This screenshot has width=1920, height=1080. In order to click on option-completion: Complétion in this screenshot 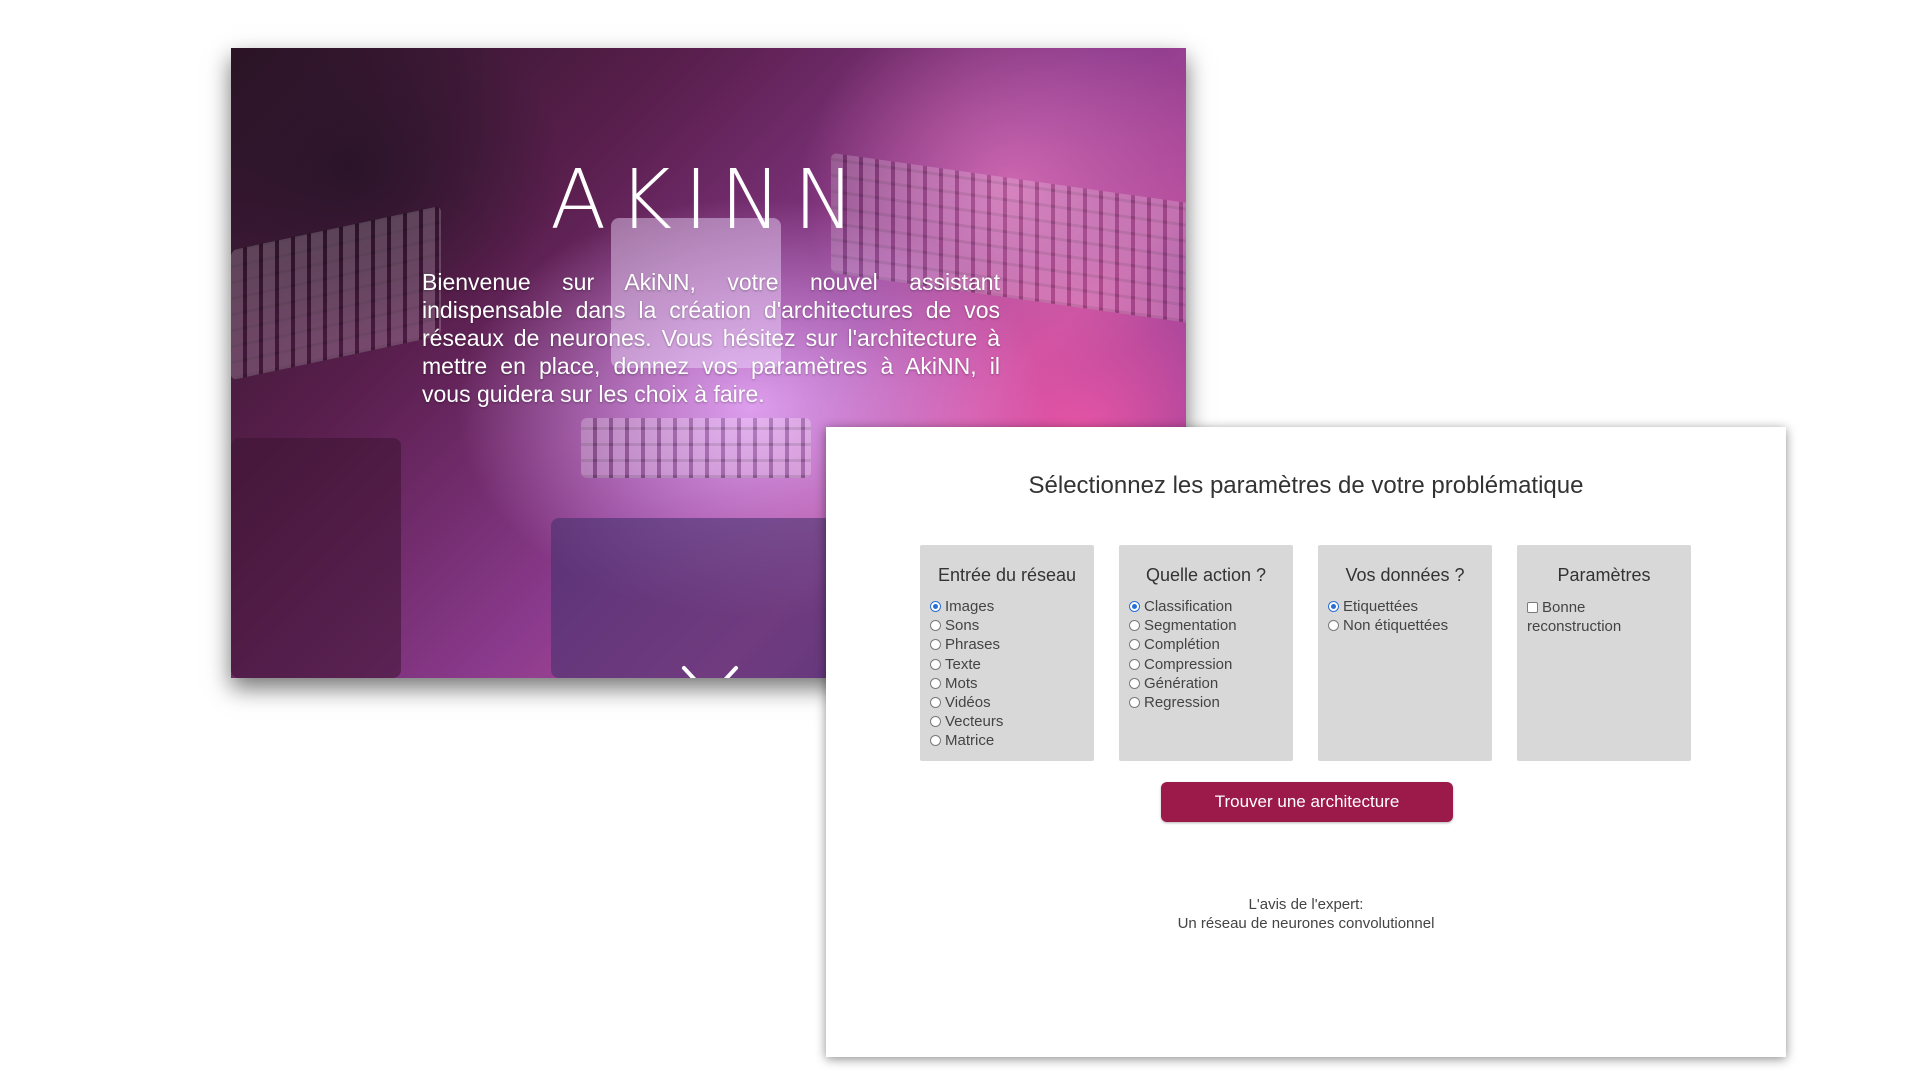, I will do `click(1207, 645)`.